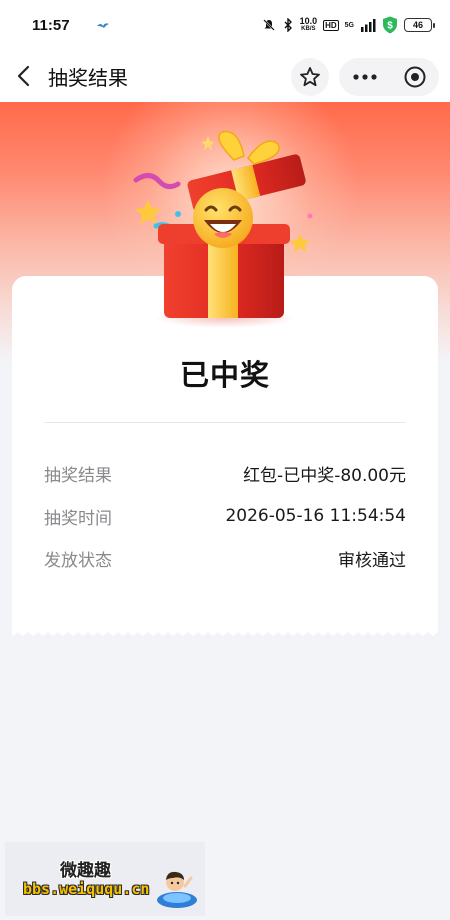 This screenshot has width=450, height=920. What do you see at coordinates (225, 422) in the screenshot?
I see `divider` at bounding box center [225, 422].